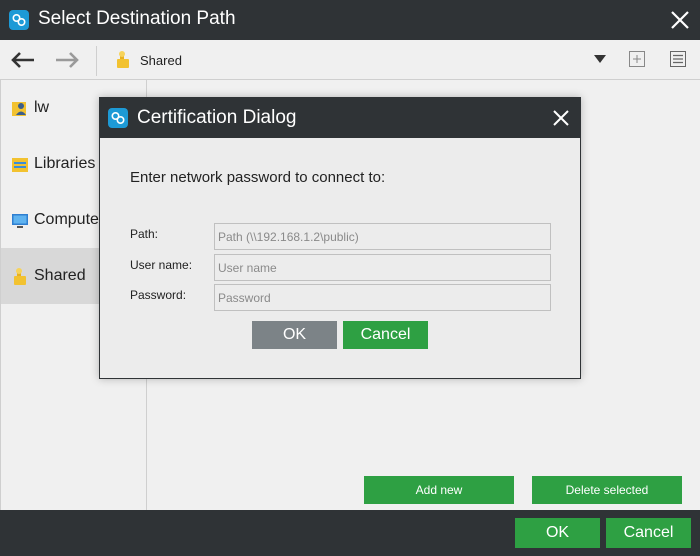 The width and height of the screenshot is (700, 556). I want to click on sidebar-item-label: Libraries, so click(65, 163).